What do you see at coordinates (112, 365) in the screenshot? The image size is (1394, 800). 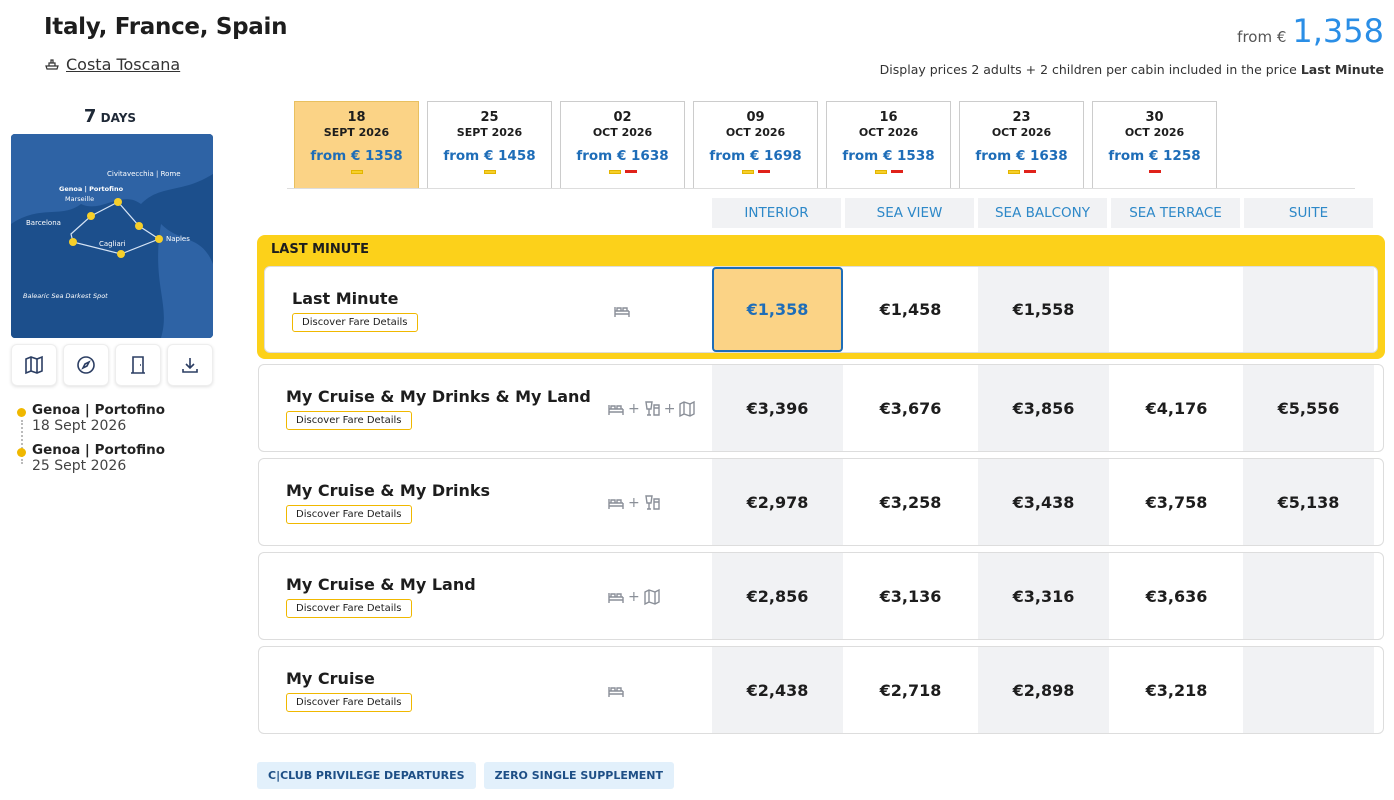 I see `map-toolbar` at bounding box center [112, 365].